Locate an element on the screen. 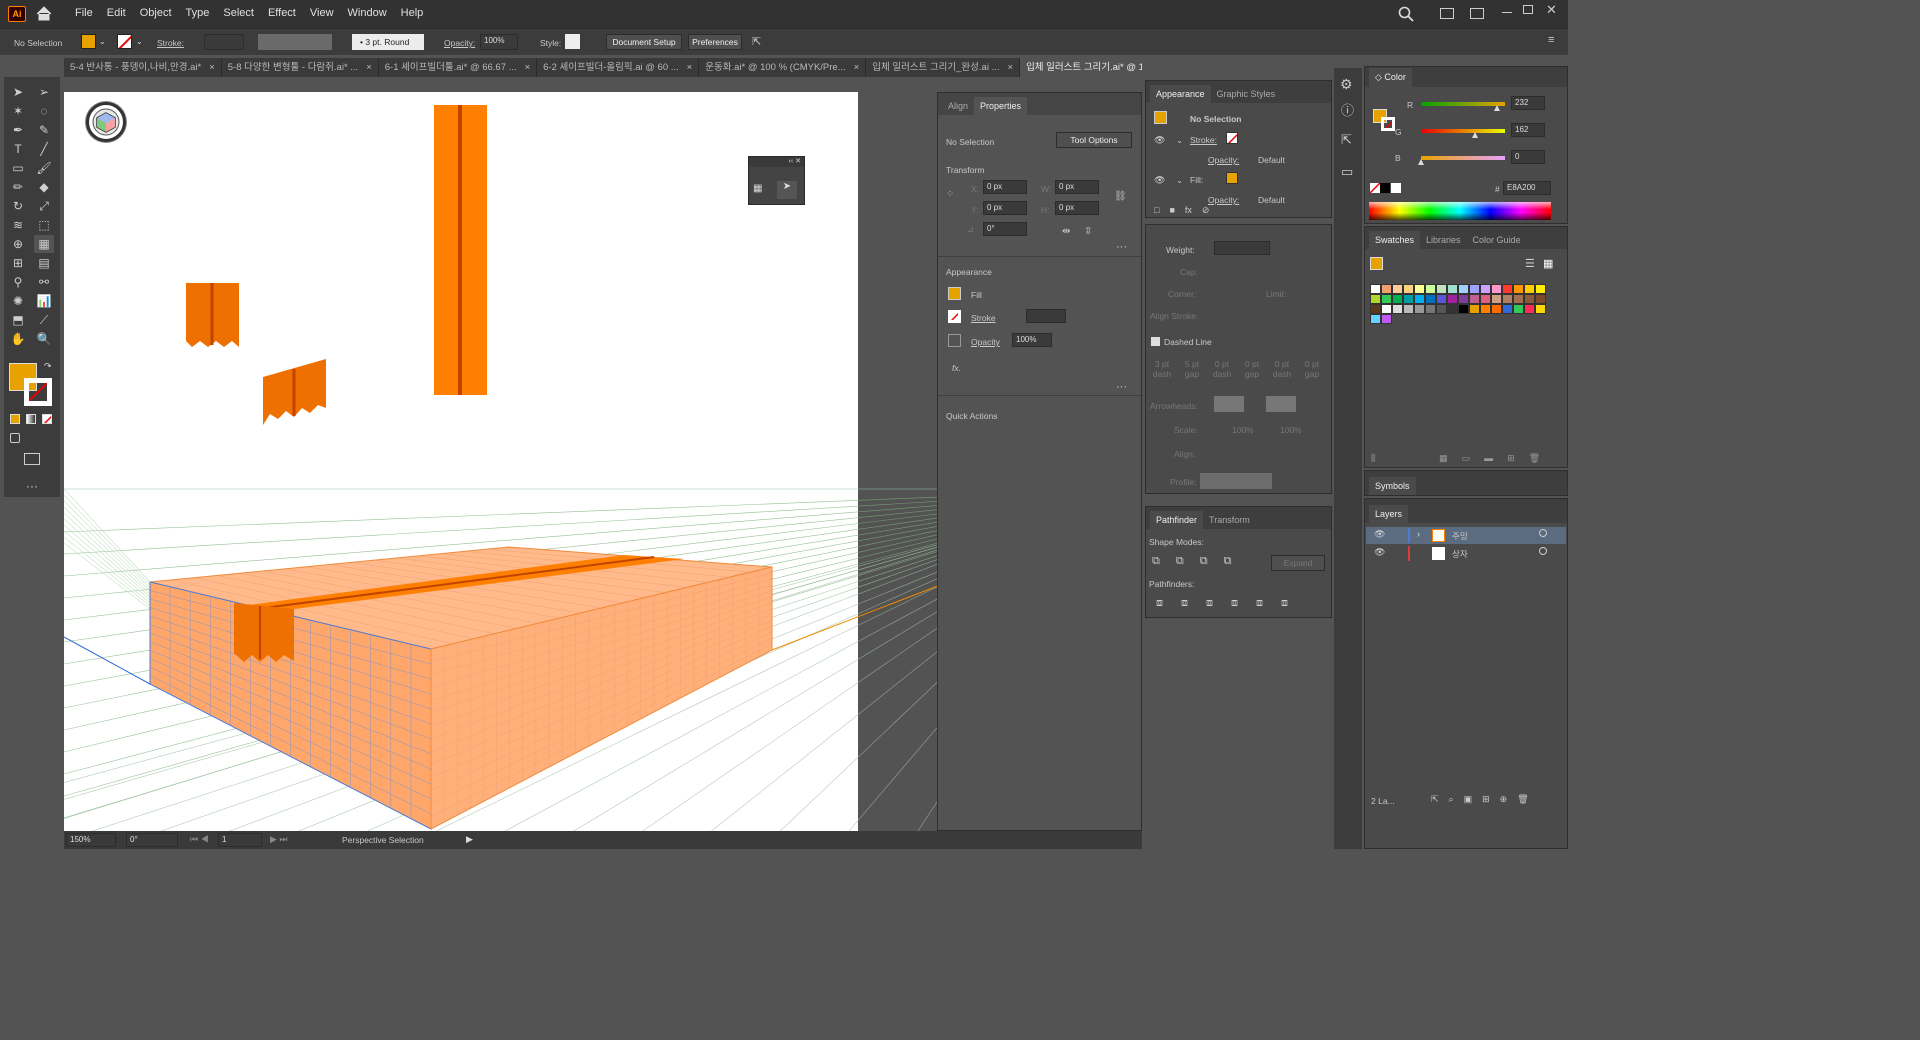 Image resolution: width=1920 pixels, height=1040 pixels. clipping-mask-icon: ▣ is located at coordinates (1468, 799).